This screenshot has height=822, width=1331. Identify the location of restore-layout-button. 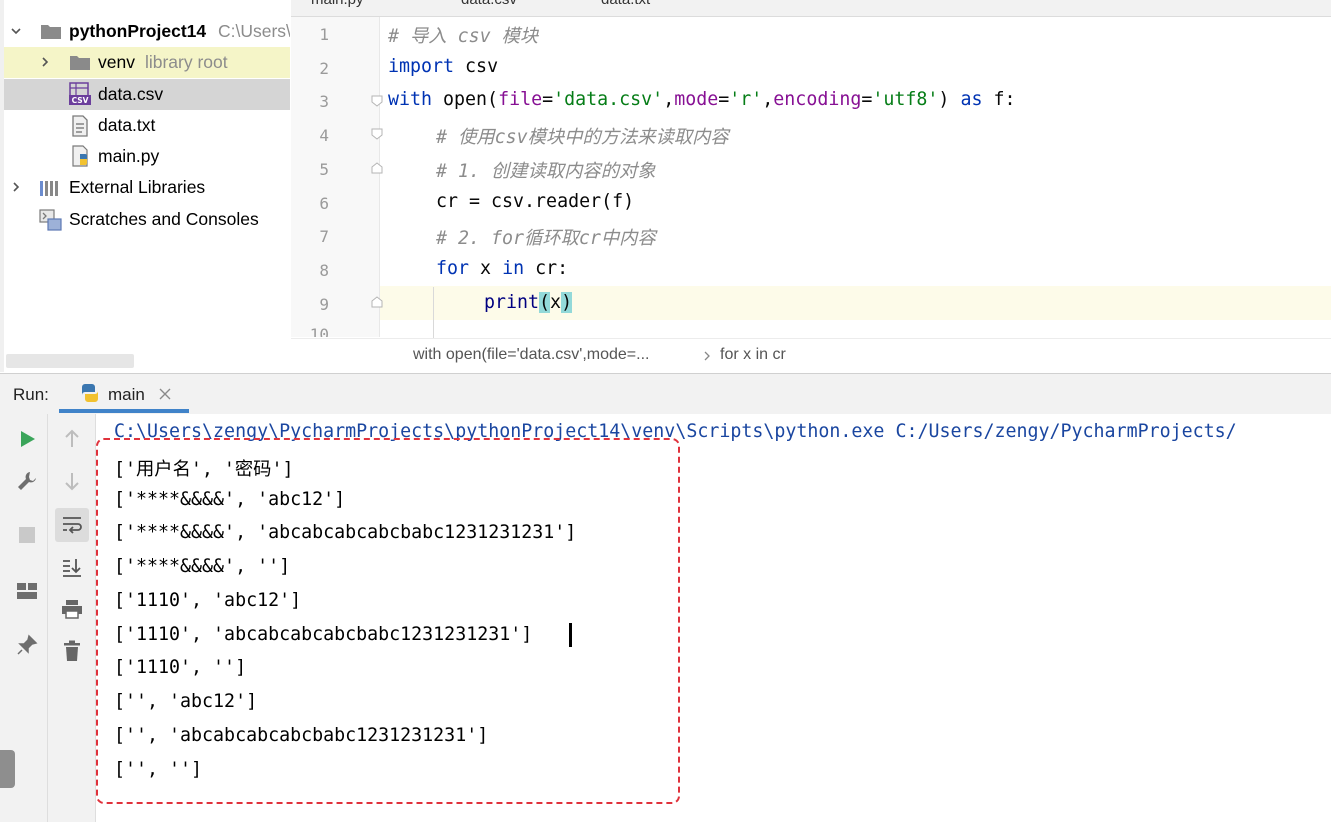
(27, 591).